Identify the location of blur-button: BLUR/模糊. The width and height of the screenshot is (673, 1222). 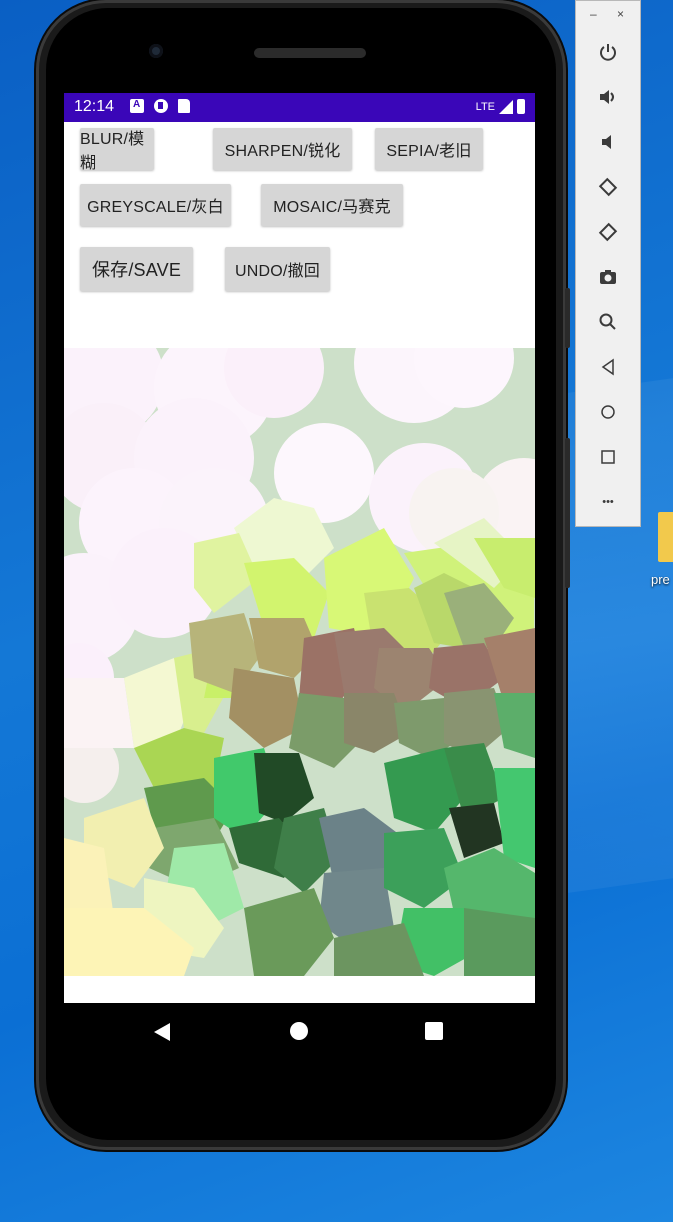
(117, 150).